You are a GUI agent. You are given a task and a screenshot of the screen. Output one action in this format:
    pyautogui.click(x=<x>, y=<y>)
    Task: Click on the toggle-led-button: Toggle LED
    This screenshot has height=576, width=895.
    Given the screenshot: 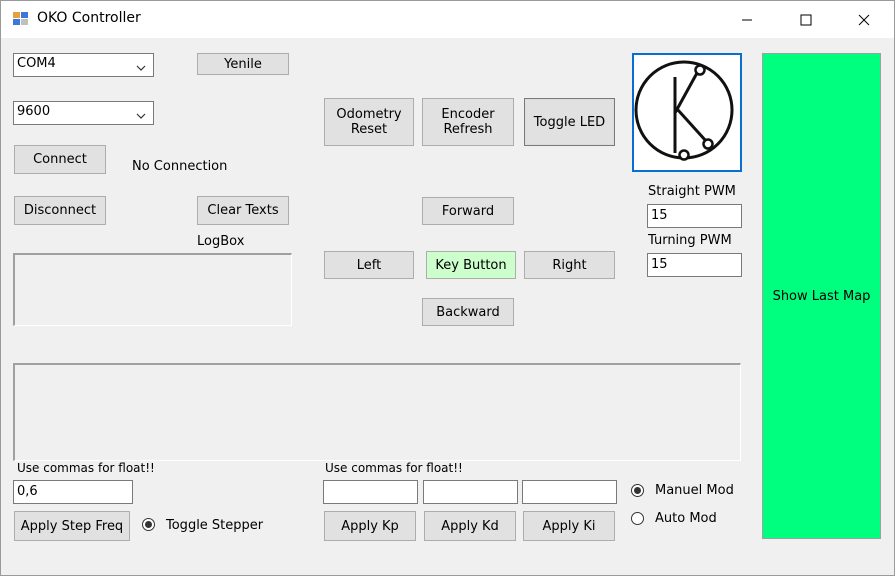 What is the action you would take?
    pyautogui.click(x=569, y=122)
    